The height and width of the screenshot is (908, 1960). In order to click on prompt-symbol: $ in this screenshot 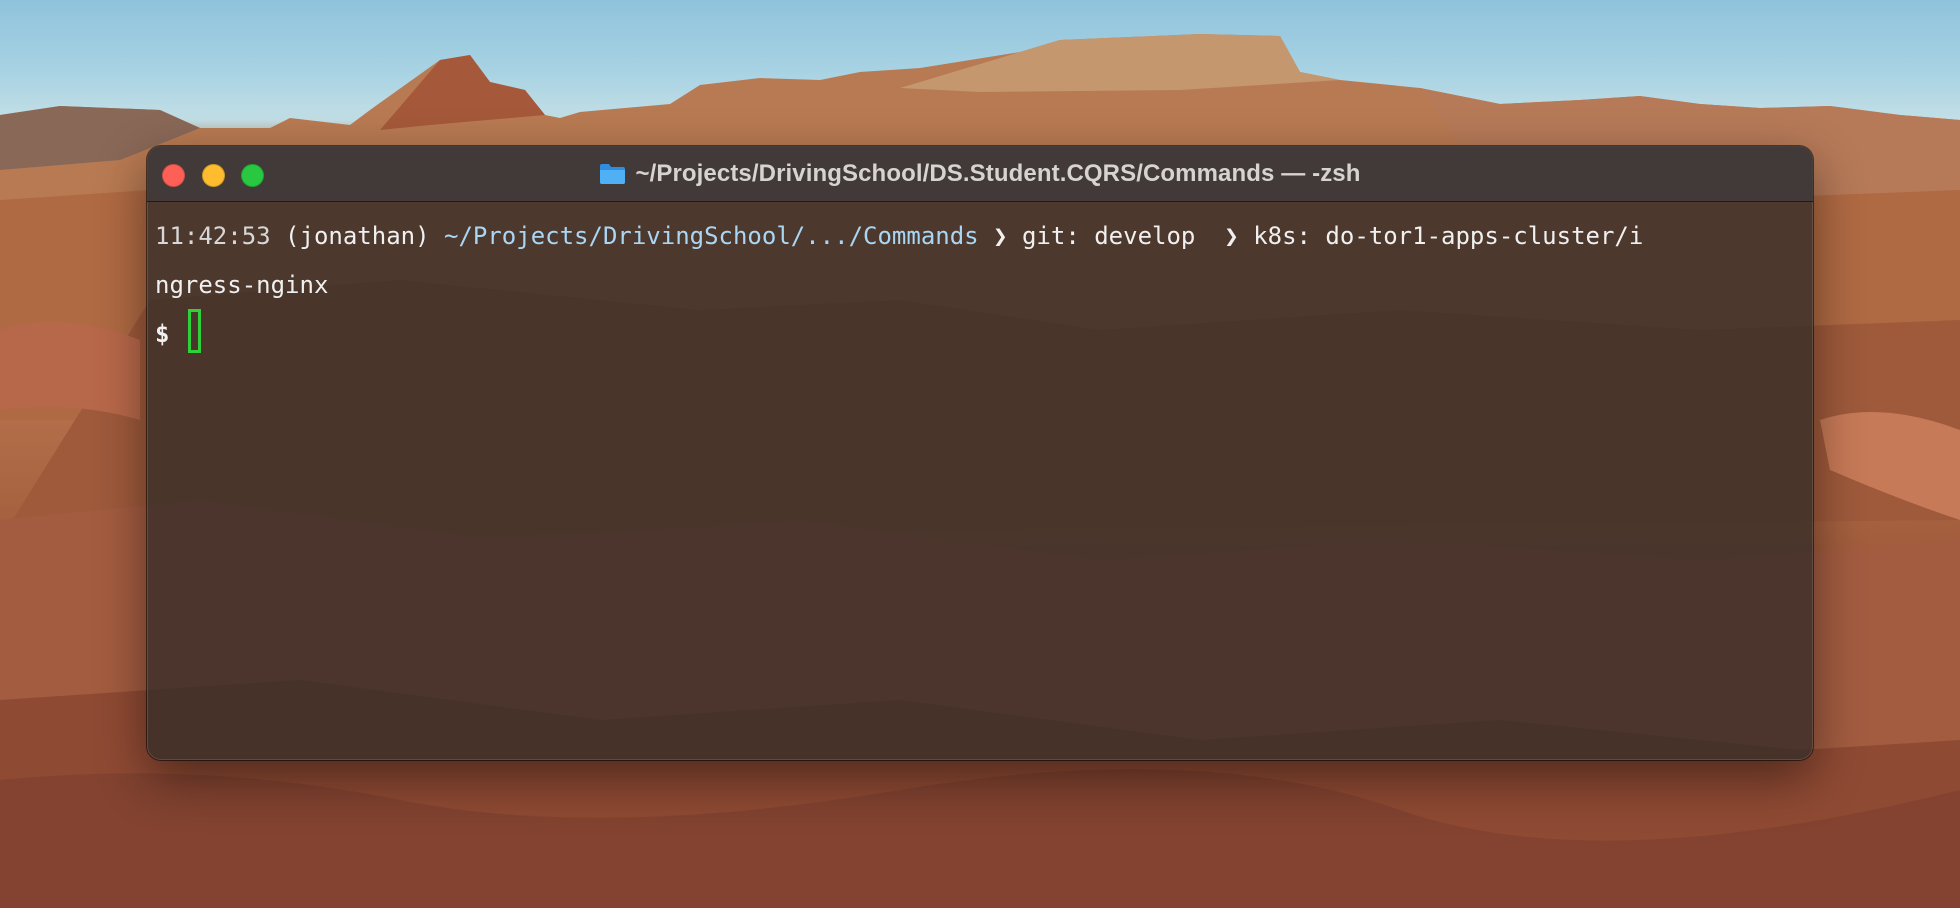, I will do `click(162, 334)`.